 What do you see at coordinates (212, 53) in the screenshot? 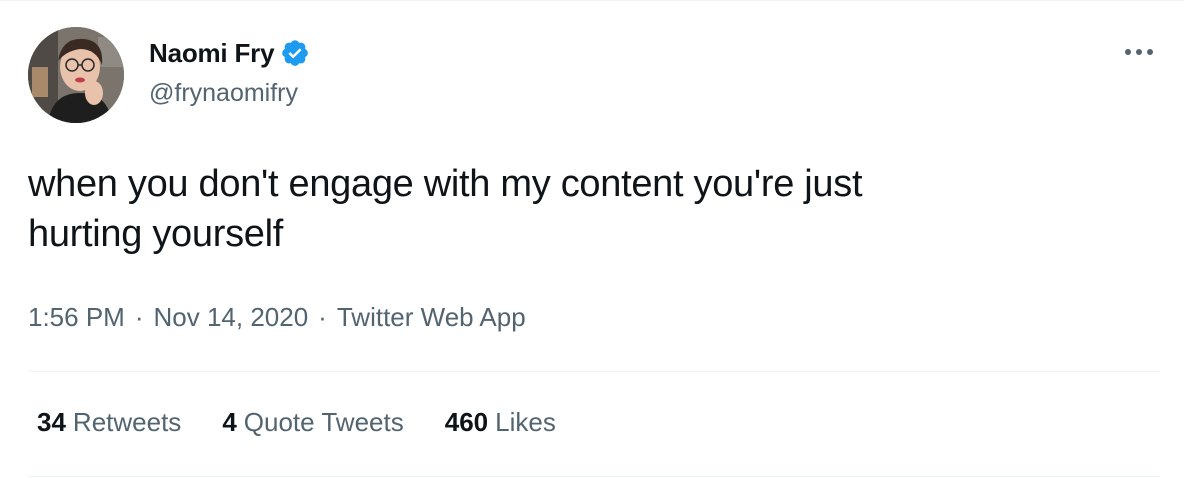
I see `author-name: Naomi Fry` at bounding box center [212, 53].